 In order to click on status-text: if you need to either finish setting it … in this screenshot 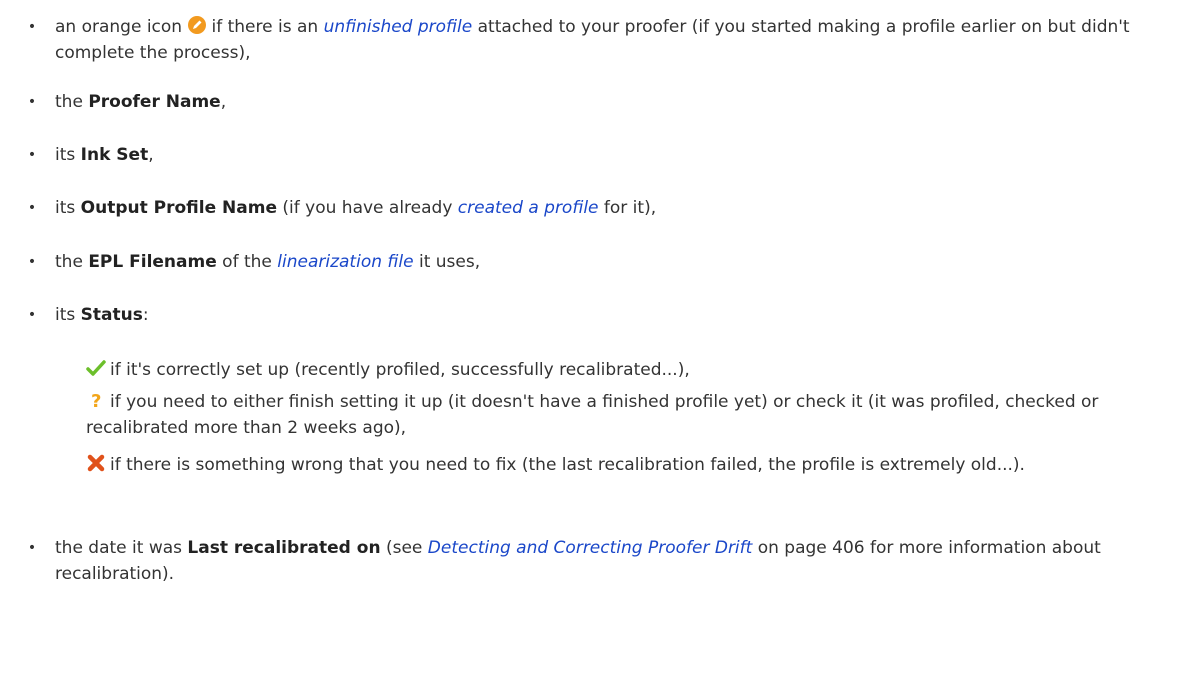, I will do `click(592, 415)`.